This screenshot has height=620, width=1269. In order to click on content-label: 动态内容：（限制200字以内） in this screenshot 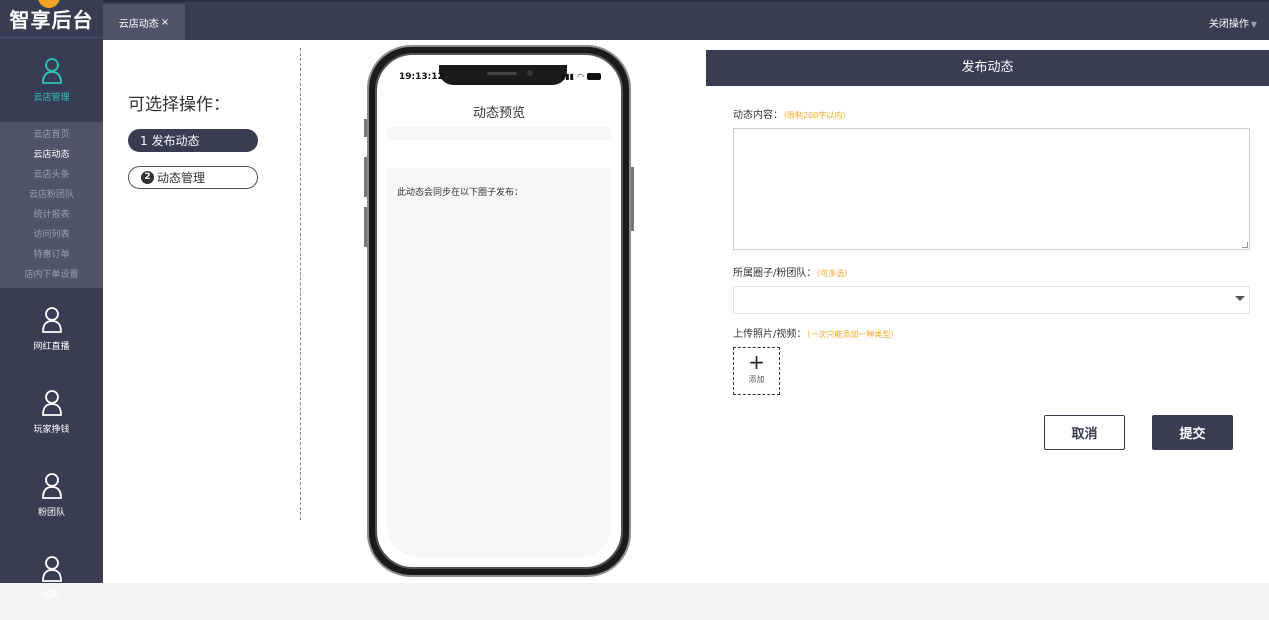, I will do `click(791, 113)`.